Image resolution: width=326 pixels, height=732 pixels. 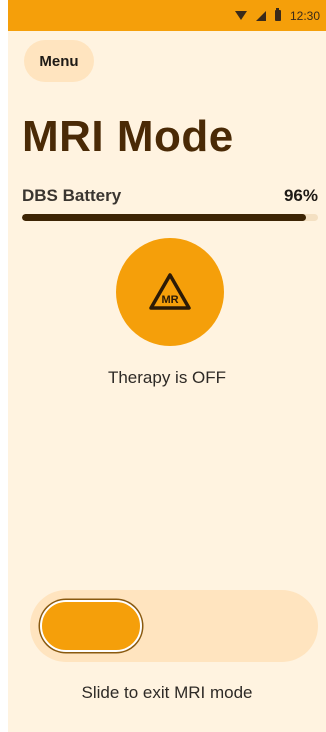 I want to click on menu-button: Menu, so click(x=59, y=61).